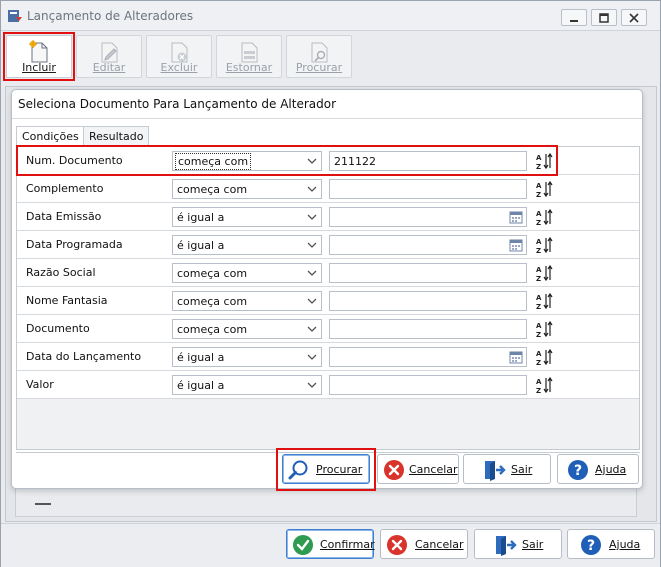 This screenshot has width=661, height=567. Describe the element at coordinates (43, 504) in the screenshot. I see `background-divider` at that location.